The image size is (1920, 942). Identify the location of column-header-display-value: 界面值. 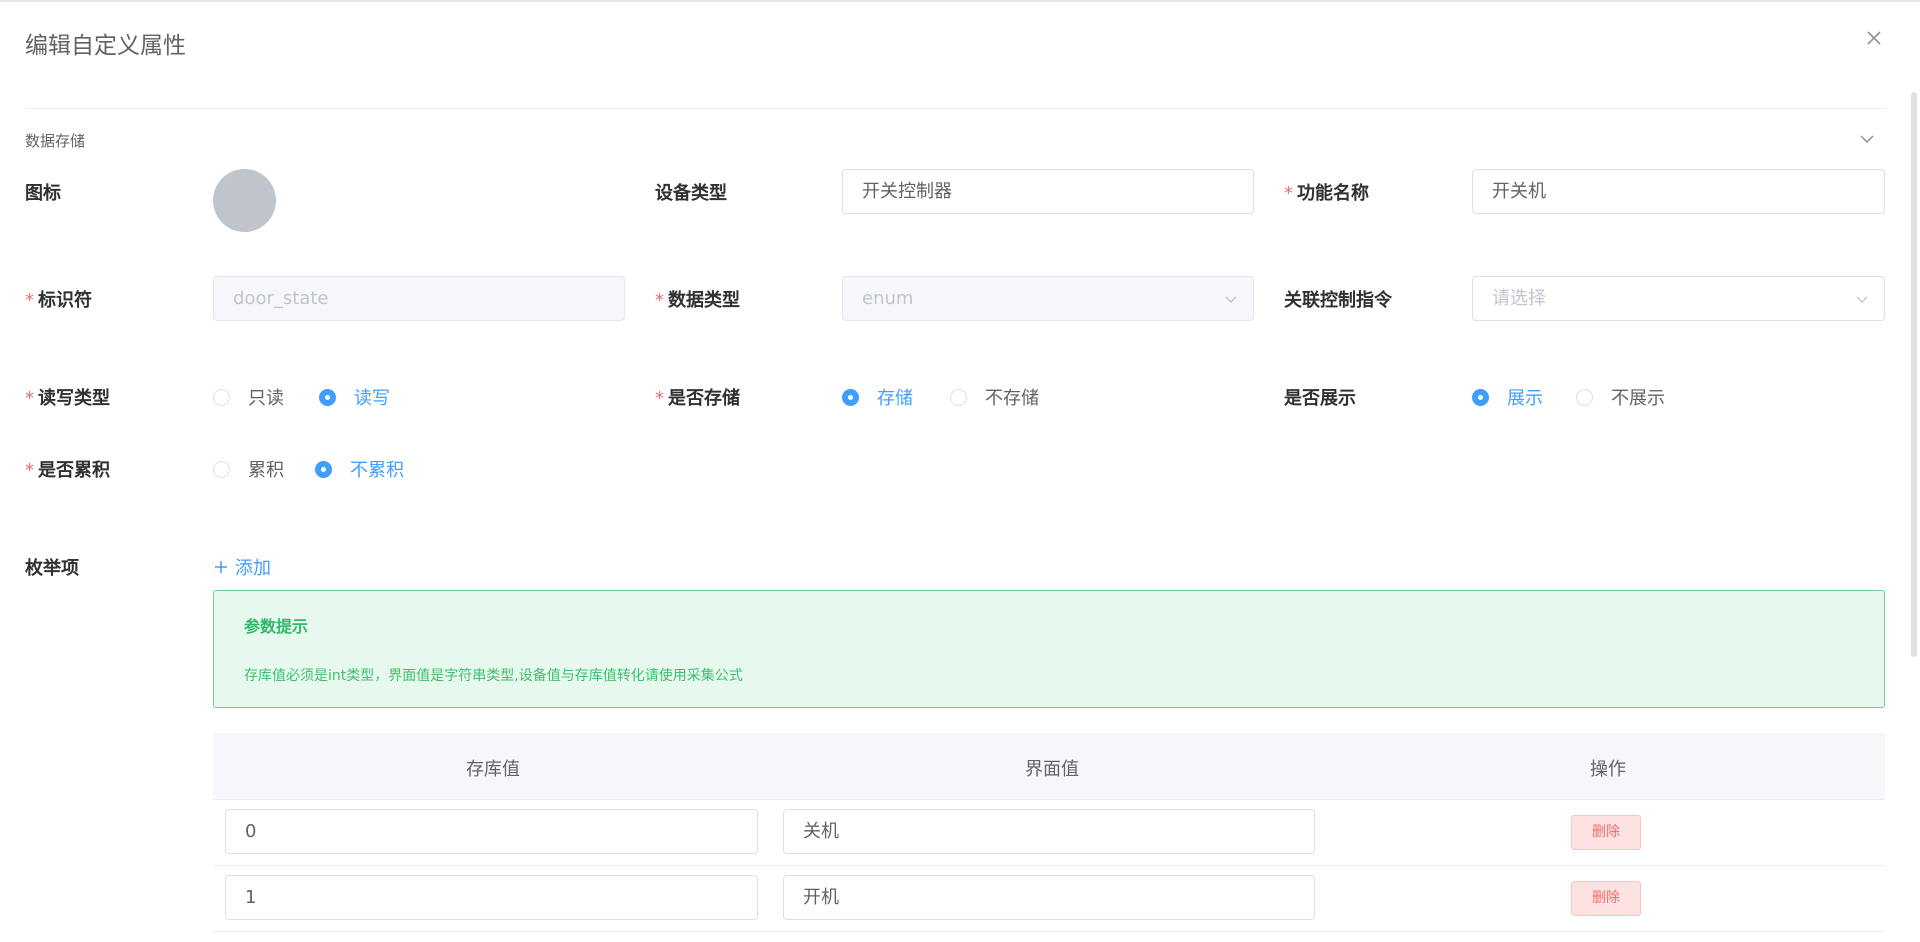
(1052, 769).